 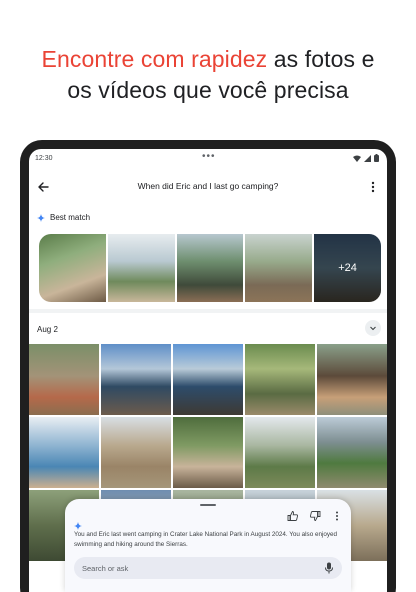 I want to click on search-bar, so click(x=208, y=568).